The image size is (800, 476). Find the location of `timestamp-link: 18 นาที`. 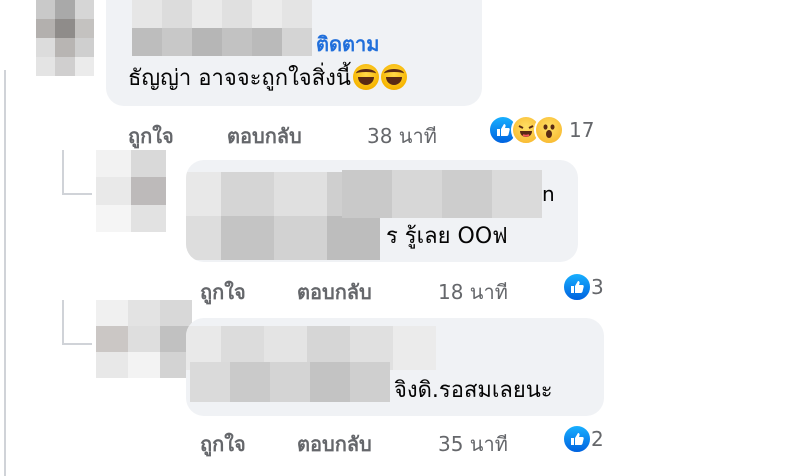

timestamp-link: 18 นาที is located at coordinates (473, 292).